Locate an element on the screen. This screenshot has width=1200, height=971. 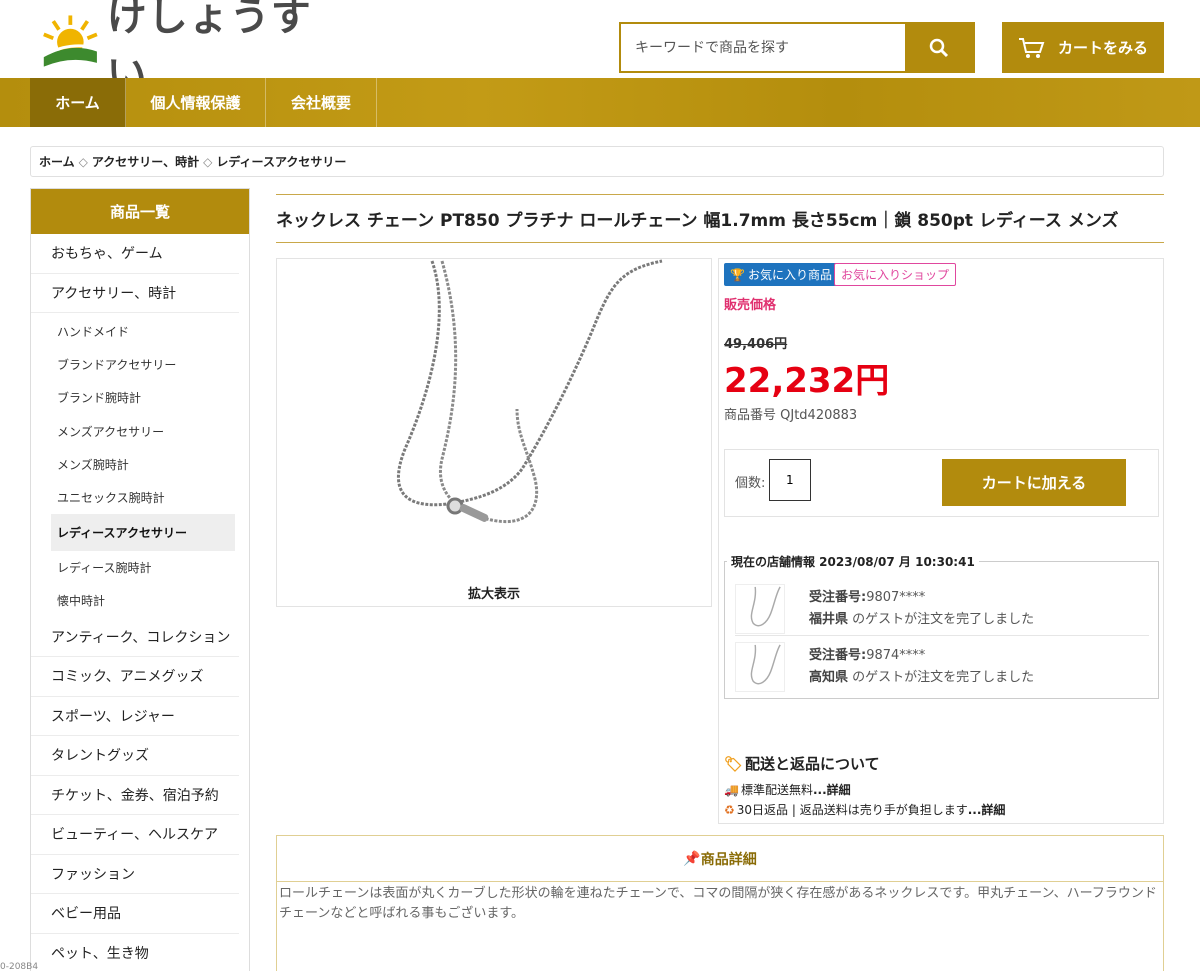
sidebar-subitem: メンズアクセサリー is located at coordinates (140, 431).